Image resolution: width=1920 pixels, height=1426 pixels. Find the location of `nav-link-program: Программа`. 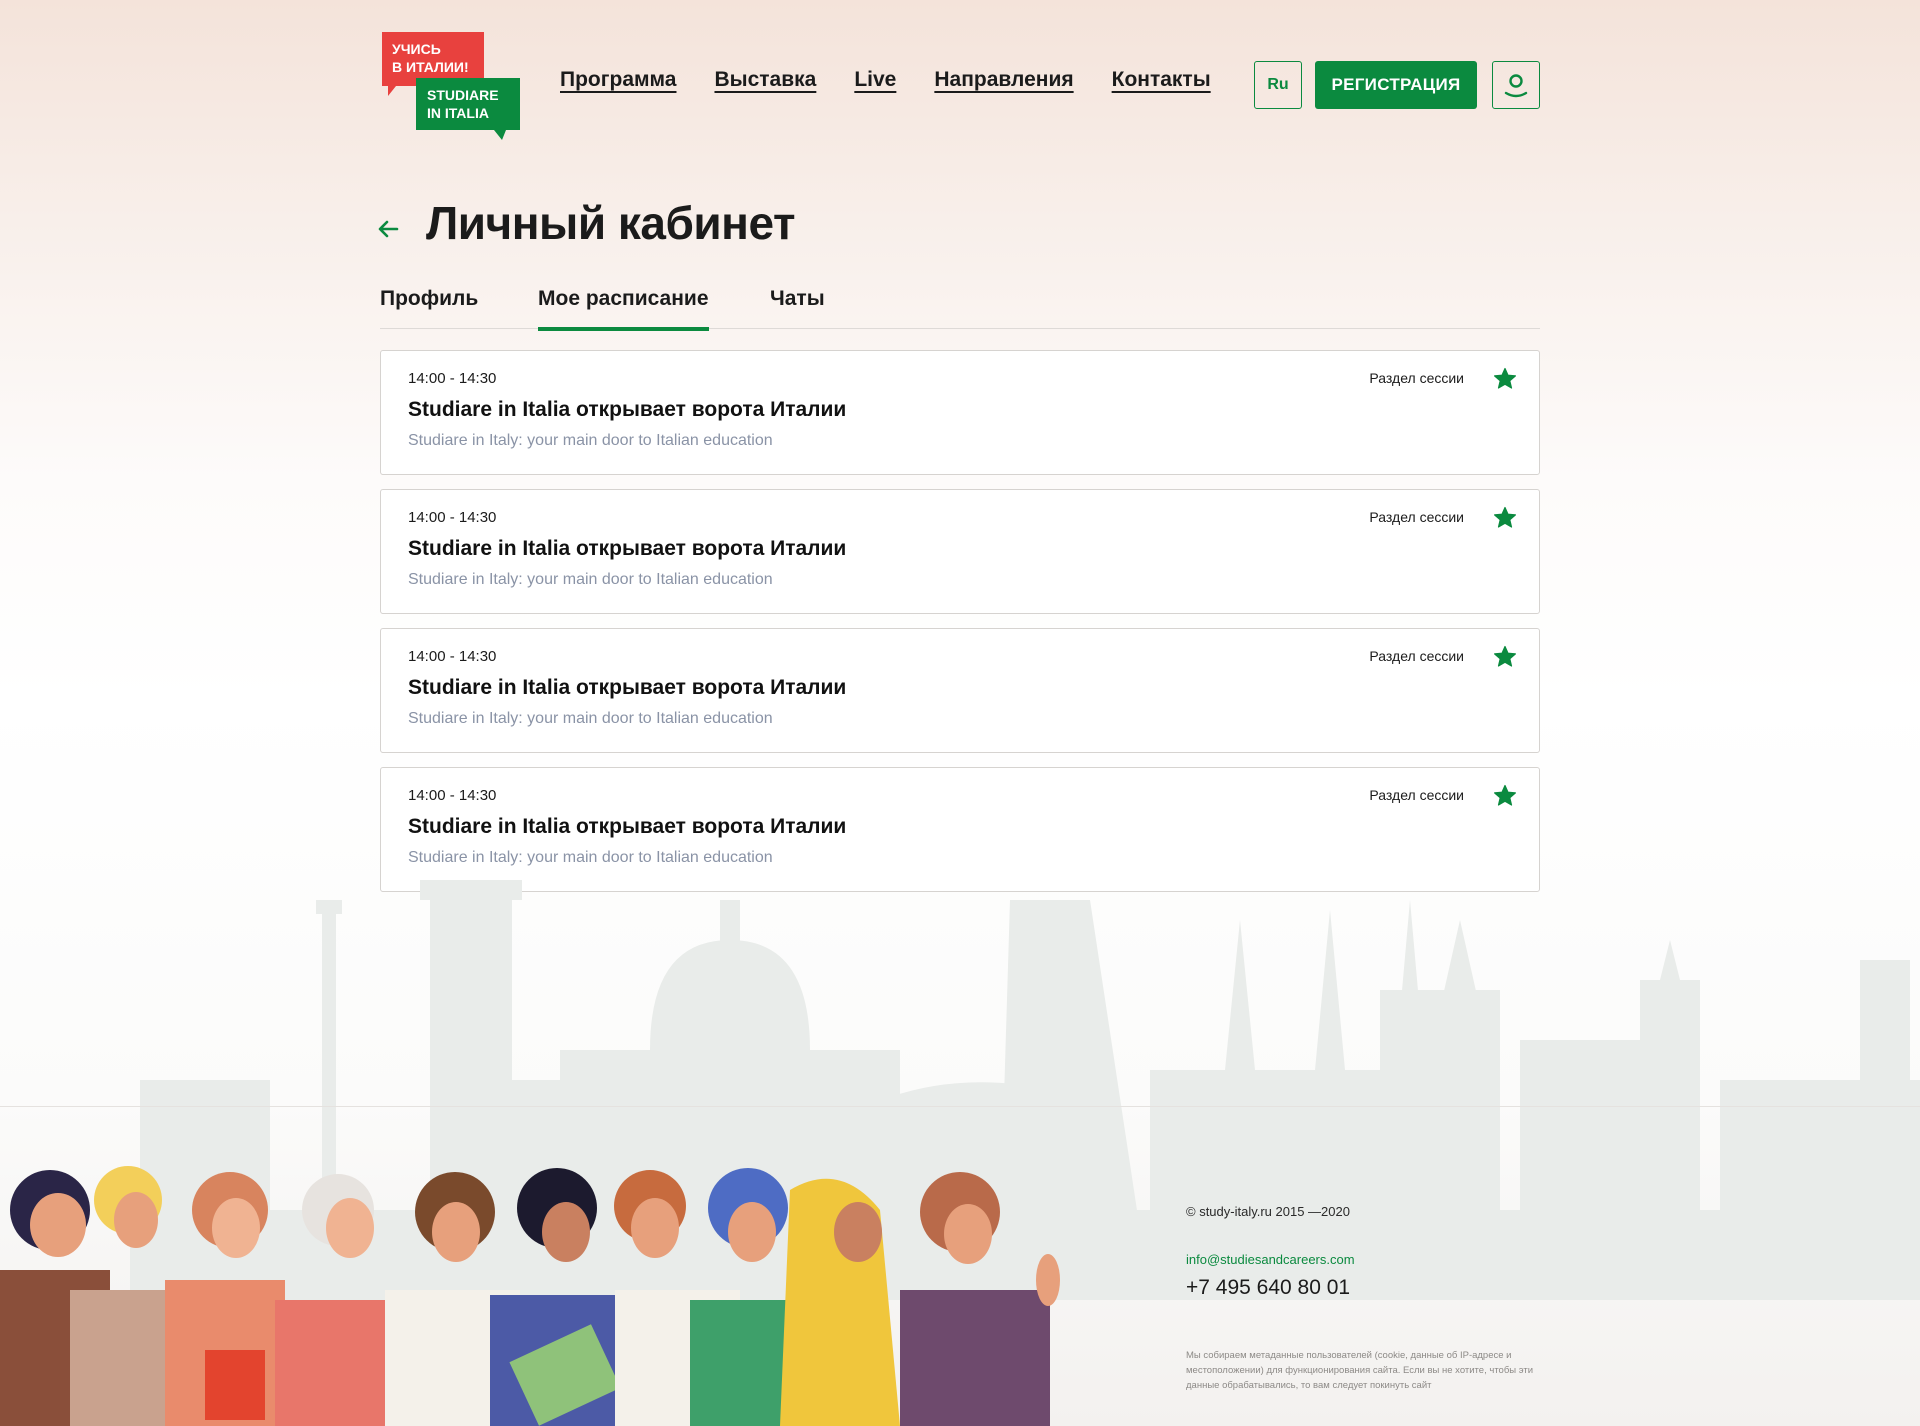

nav-link-program: Программа is located at coordinates (618, 80).